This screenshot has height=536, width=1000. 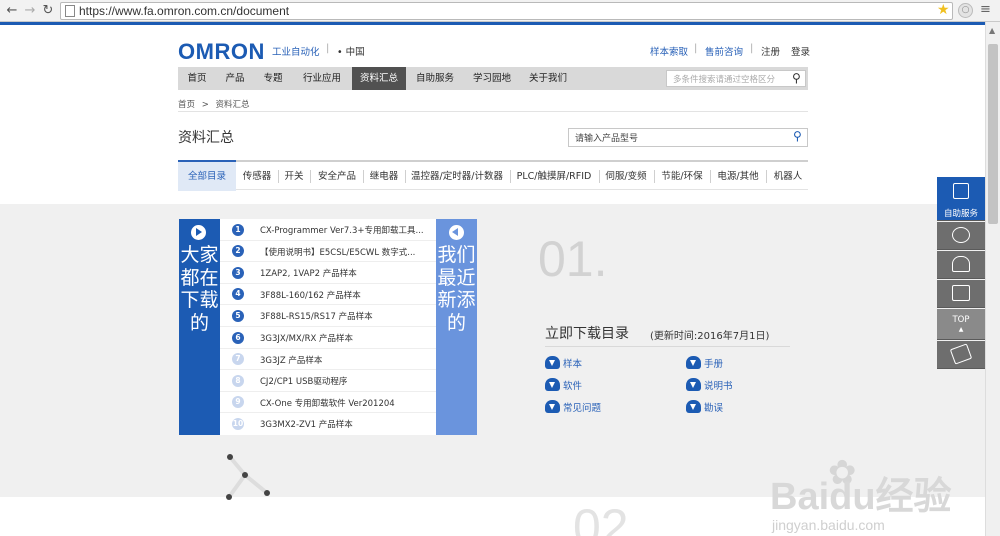 What do you see at coordinates (257, 176) in the screenshot?
I see `tab-sensors: 传感器` at bounding box center [257, 176].